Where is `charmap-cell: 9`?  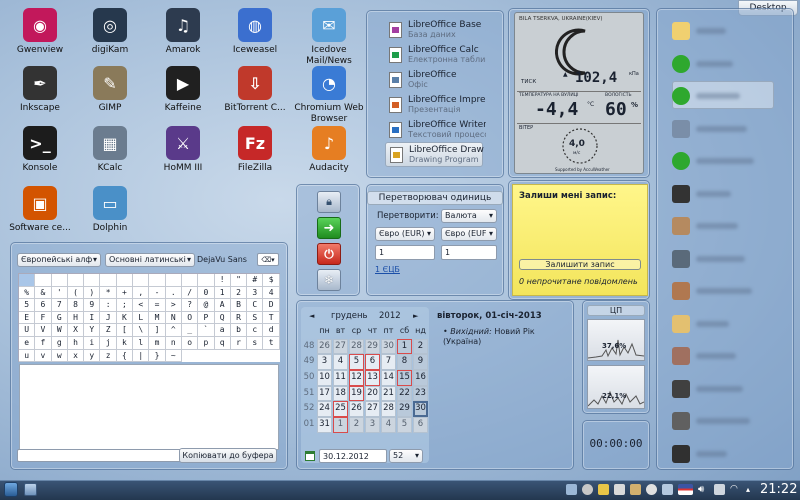
charmap-cell: 9 is located at coordinates (92, 305).